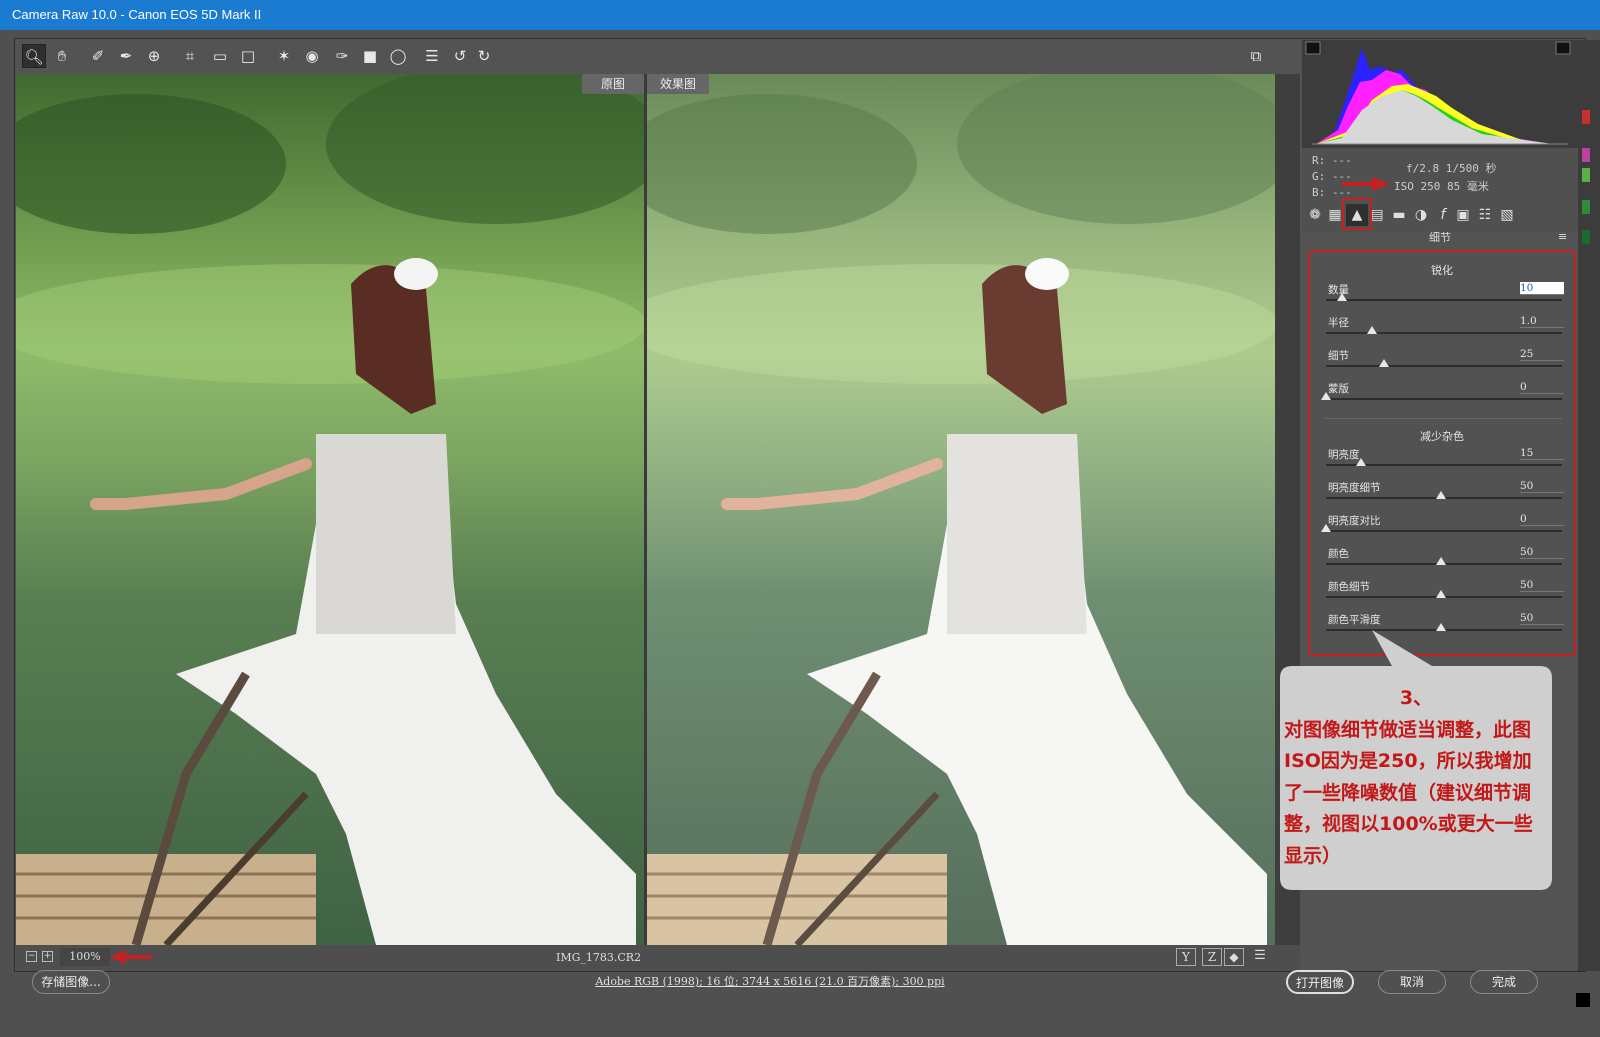 This screenshot has height=1037, width=1600. Describe the element at coordinates (1399, 215) in the screenshot. I see `tab-split-toning-icon: ▬` at that location.